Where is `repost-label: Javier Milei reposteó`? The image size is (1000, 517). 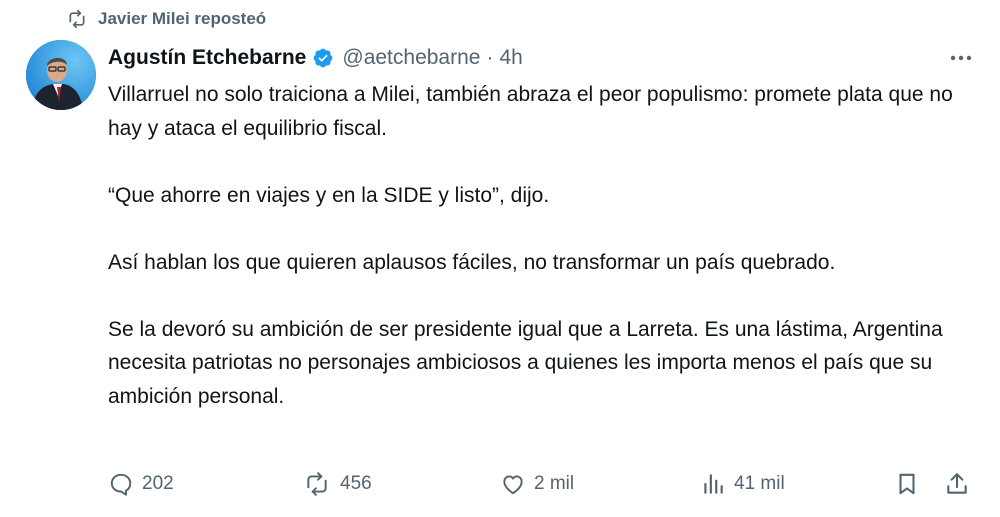
repost-label: Javier Milei reposteó is located at coordinates (182, 19).